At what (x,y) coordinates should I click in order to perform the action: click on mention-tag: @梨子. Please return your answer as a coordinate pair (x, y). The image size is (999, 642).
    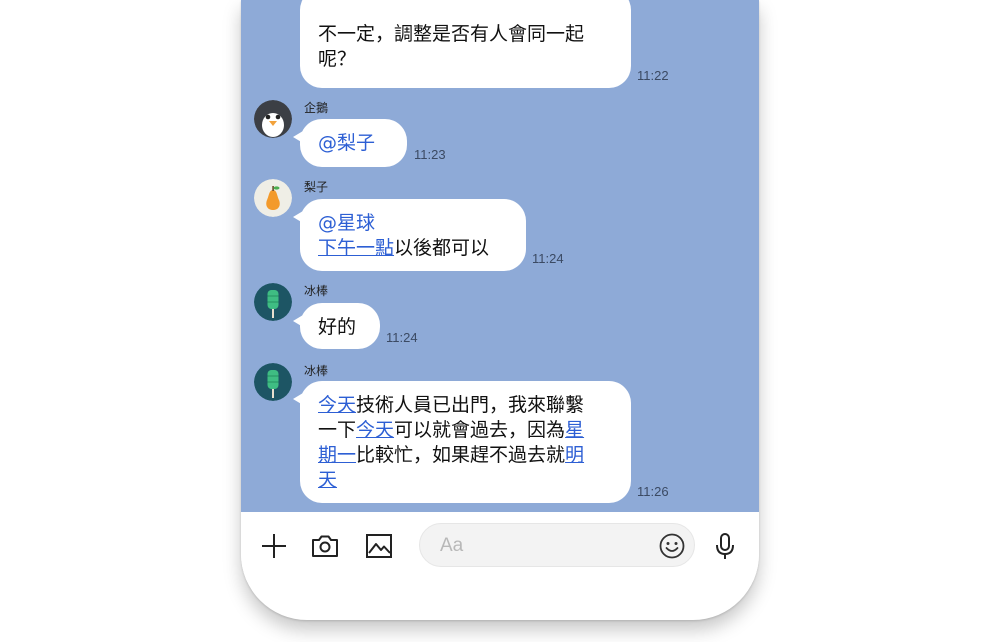
    Looking at the image, I should click on (346, 143).